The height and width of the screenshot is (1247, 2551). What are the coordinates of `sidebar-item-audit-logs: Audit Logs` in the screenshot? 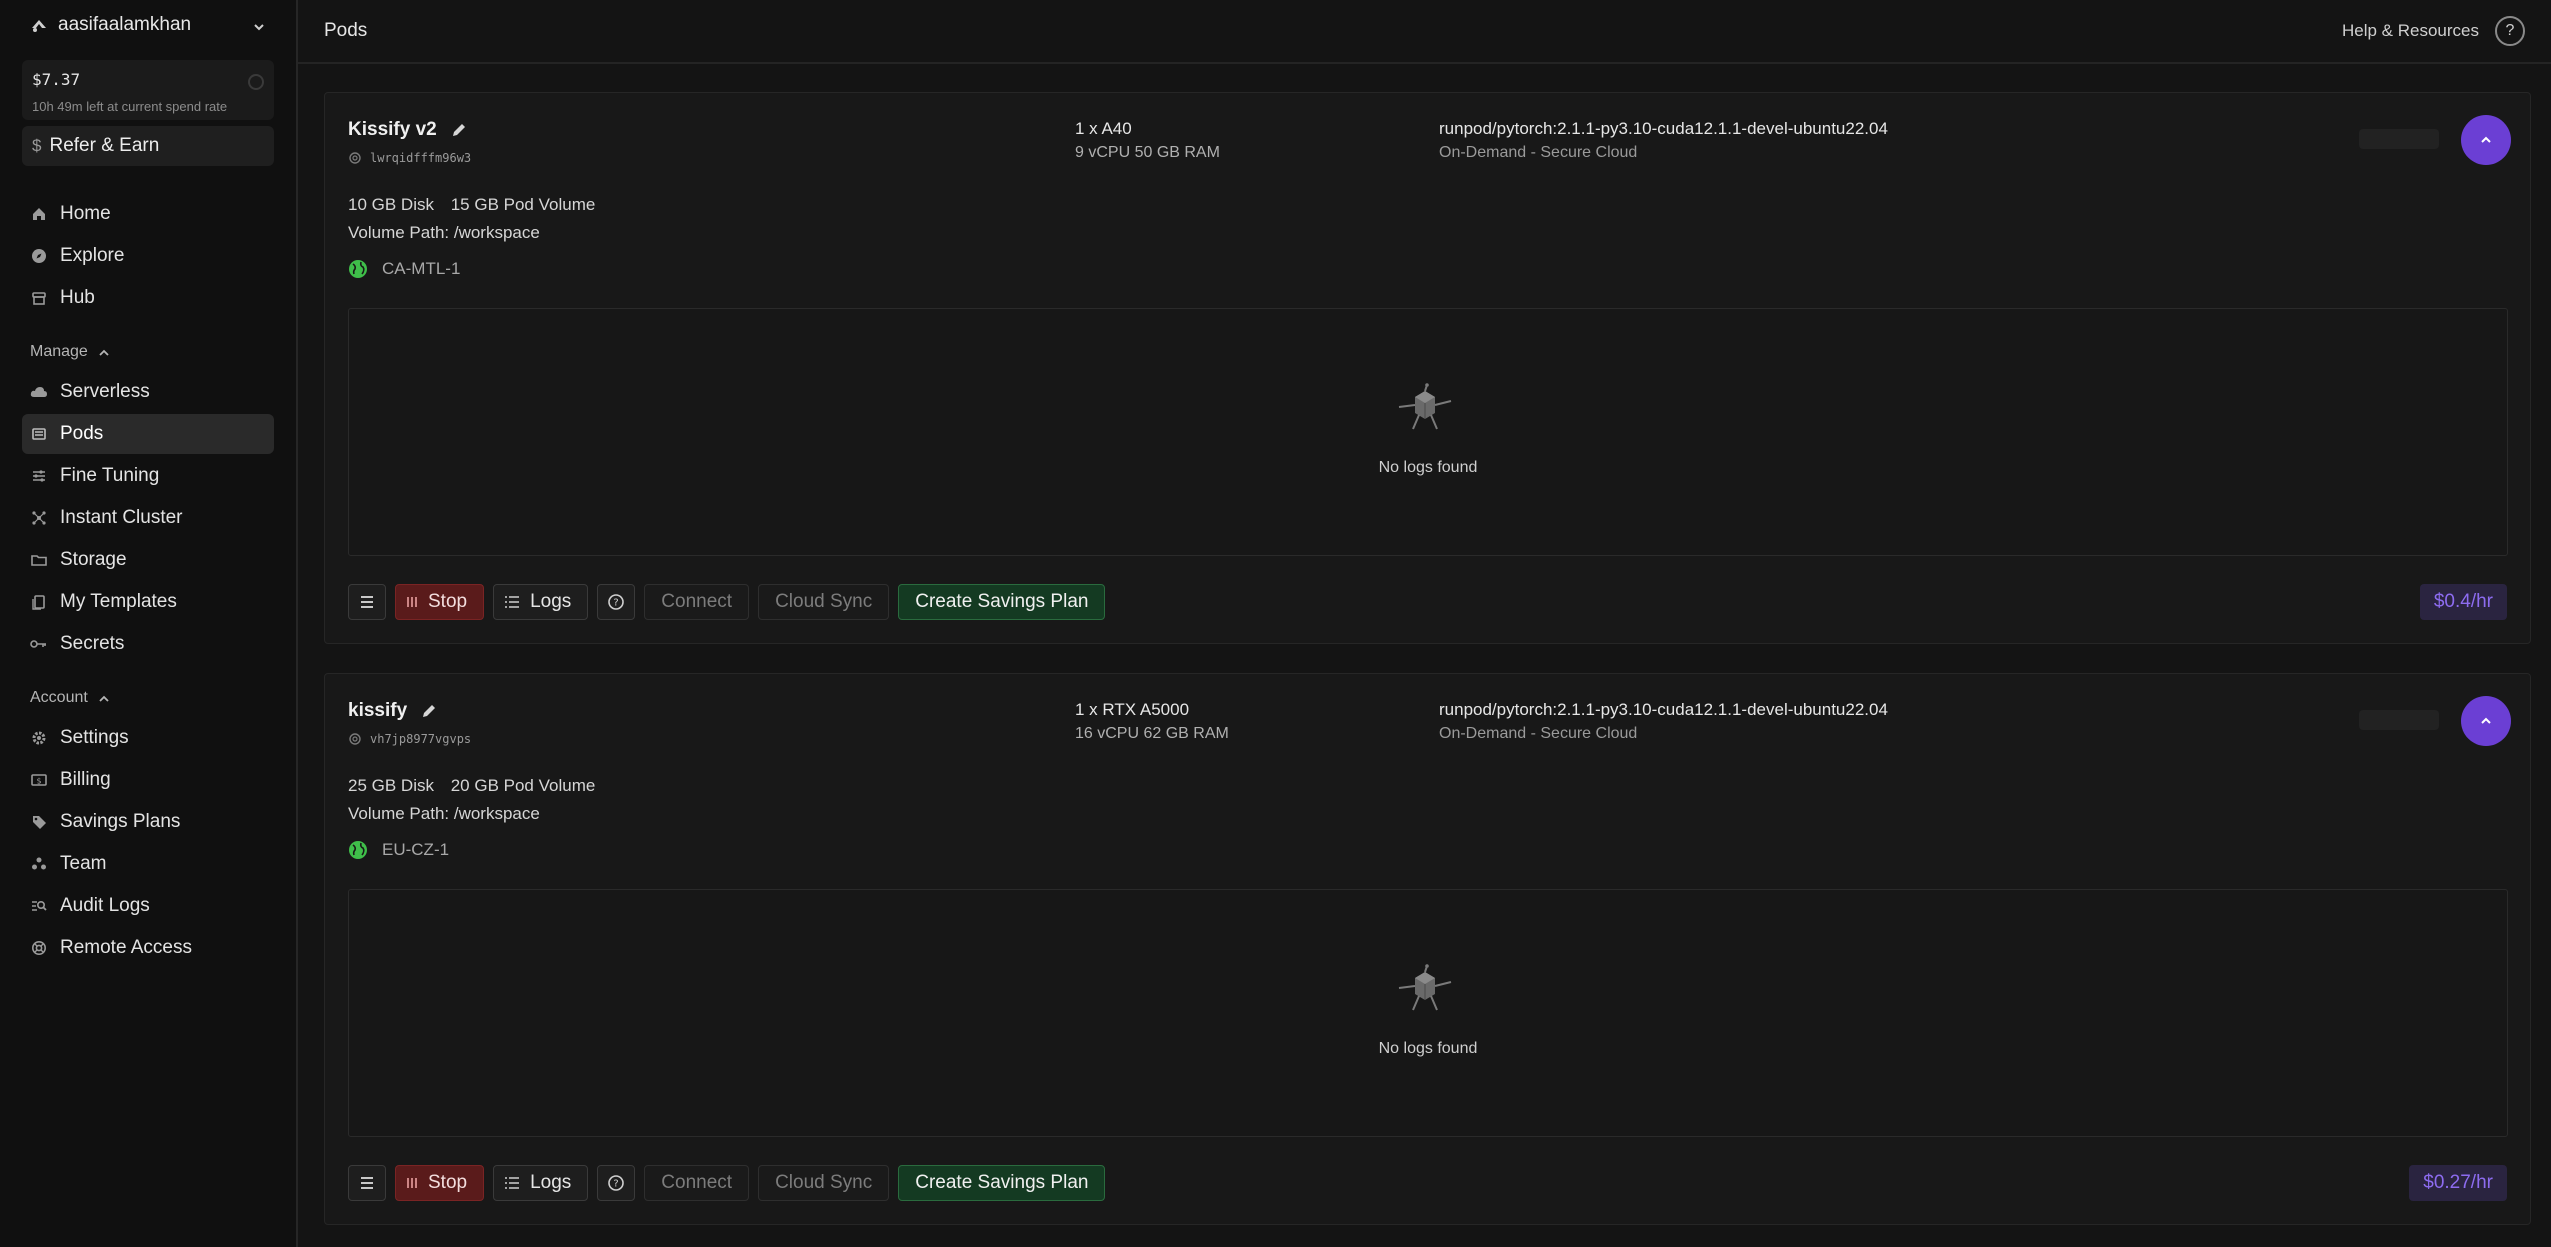 It's located at (148, 906).